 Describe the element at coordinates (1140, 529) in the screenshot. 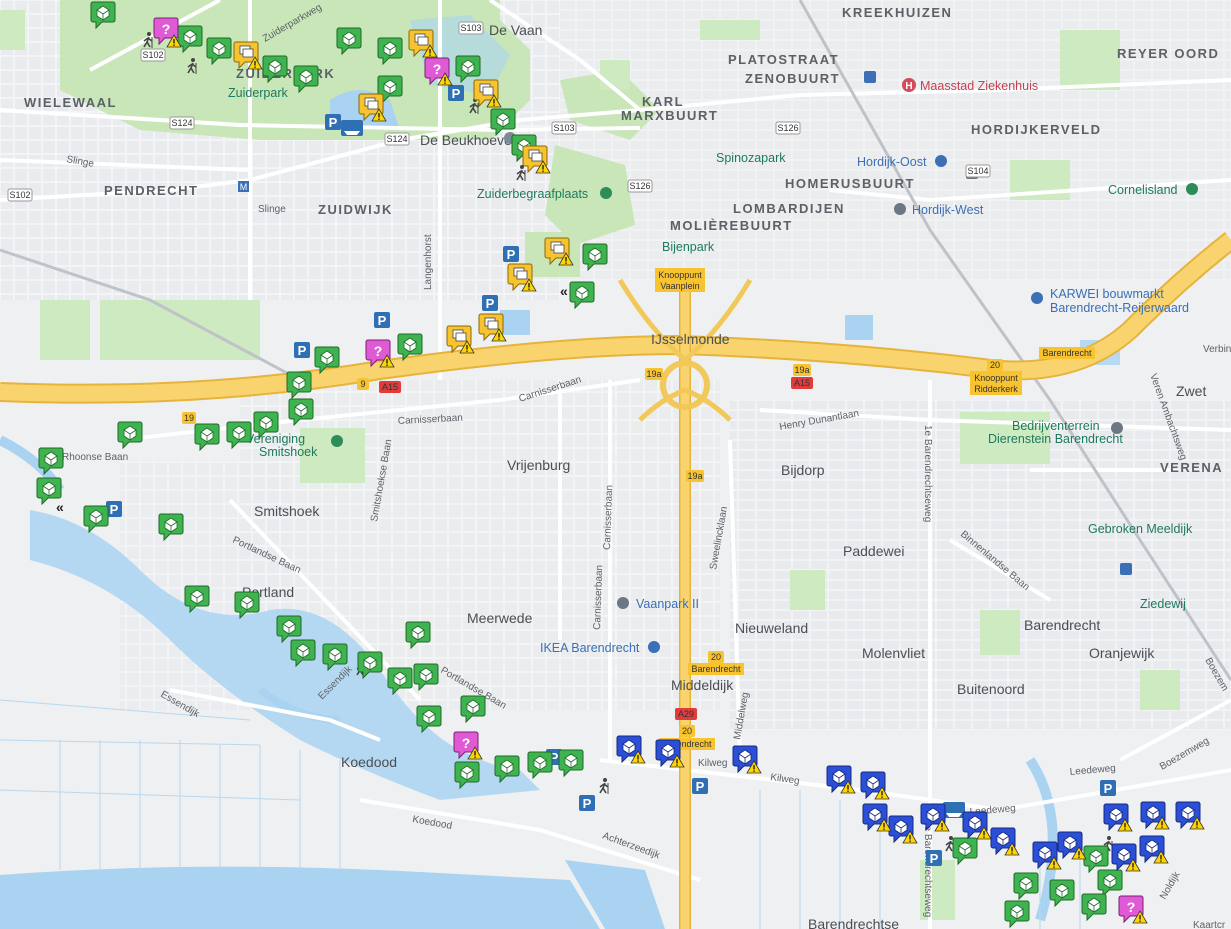

I see `svg-text: Gebroken Meeldijk` at that location.